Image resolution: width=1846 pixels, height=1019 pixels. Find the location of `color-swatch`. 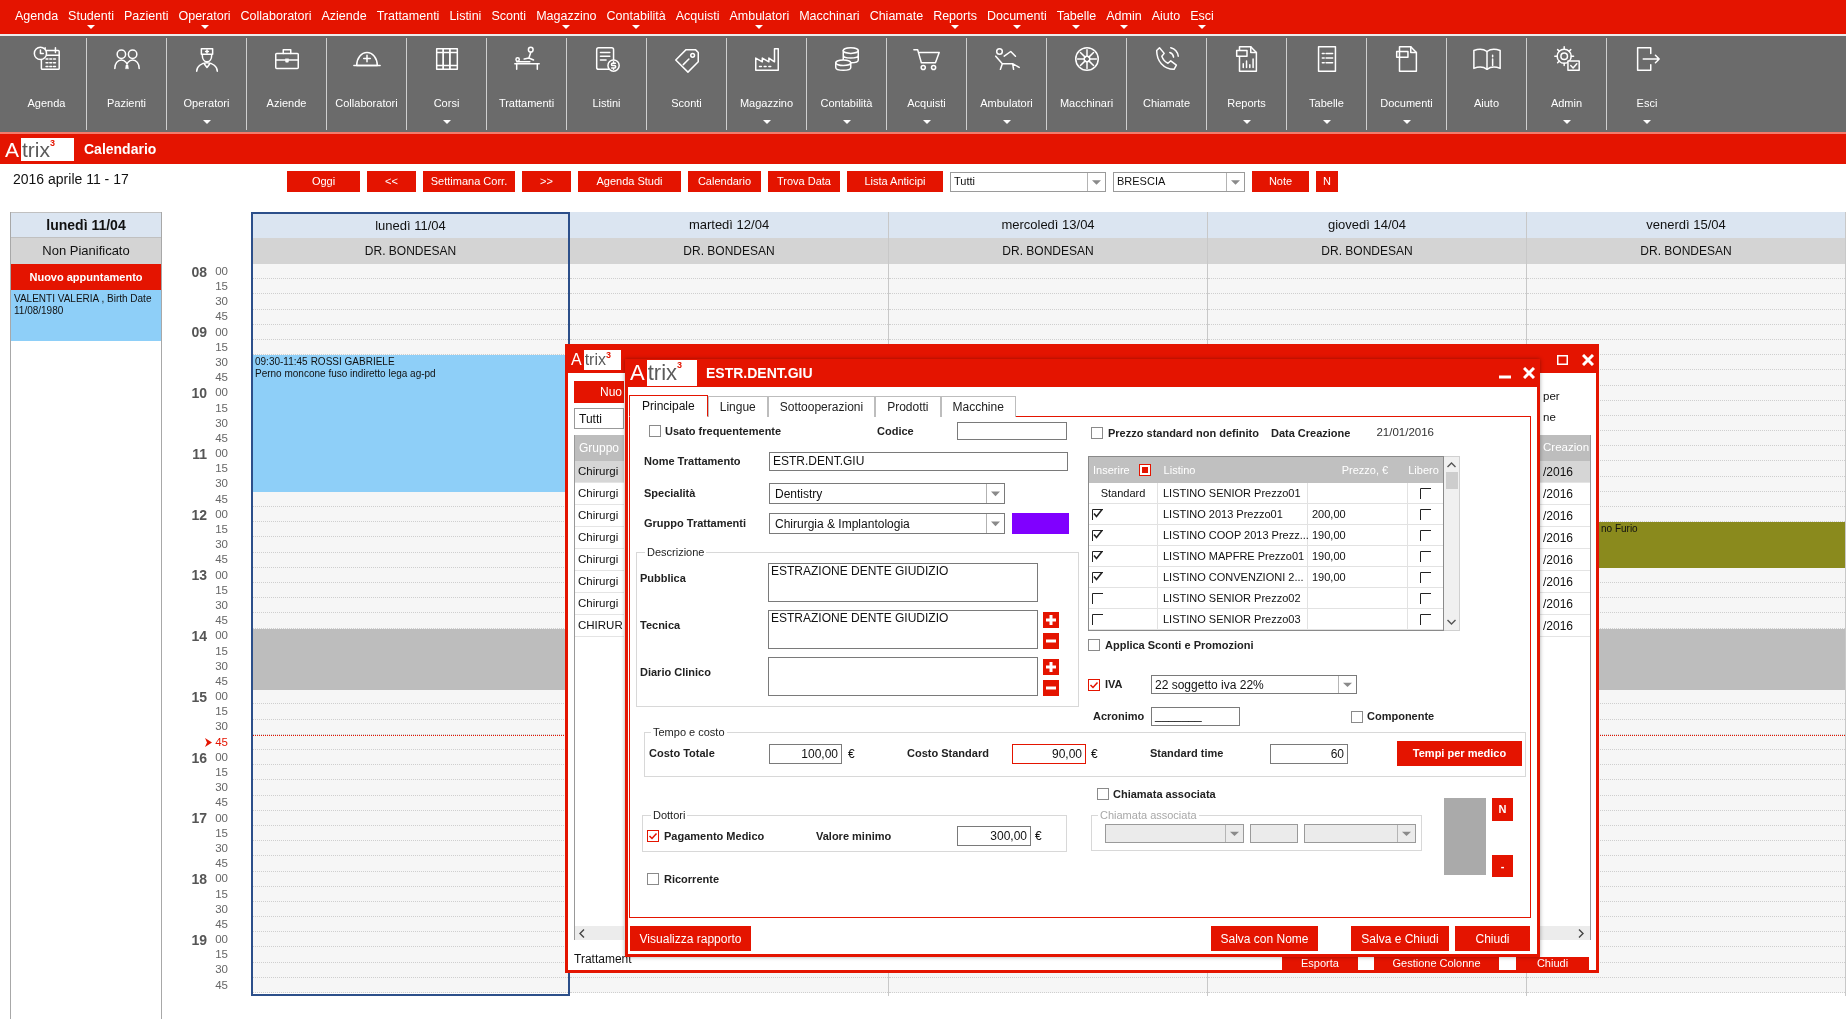

color-swatch is located at coordinates (1040, 523).